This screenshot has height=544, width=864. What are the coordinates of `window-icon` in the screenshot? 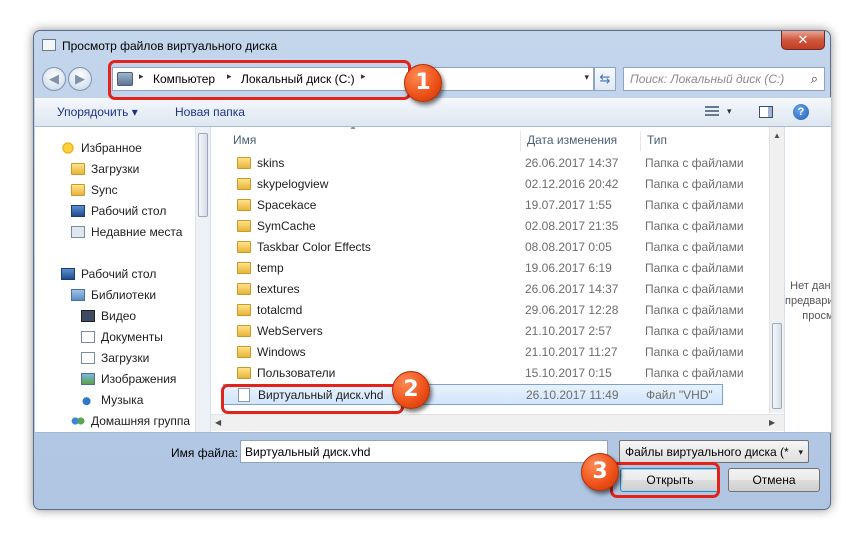 It's located at (49, 45).